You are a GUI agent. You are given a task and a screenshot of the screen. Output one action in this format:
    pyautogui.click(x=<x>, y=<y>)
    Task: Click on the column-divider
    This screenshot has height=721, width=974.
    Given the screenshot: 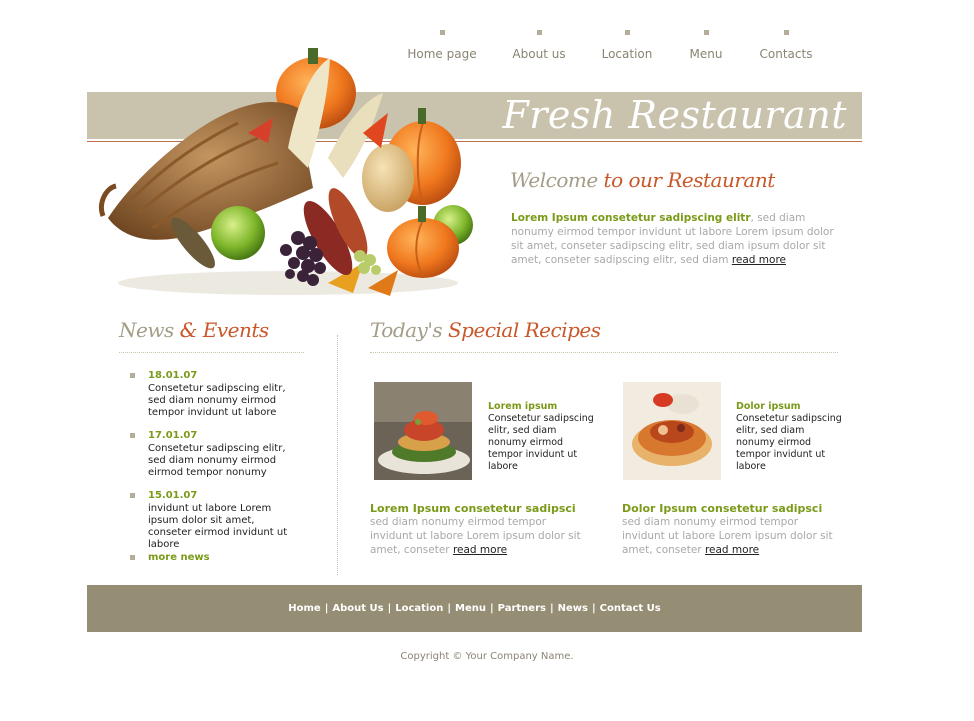 What is the action you would take?
    pyautogui.click(x=337, y=455)
    